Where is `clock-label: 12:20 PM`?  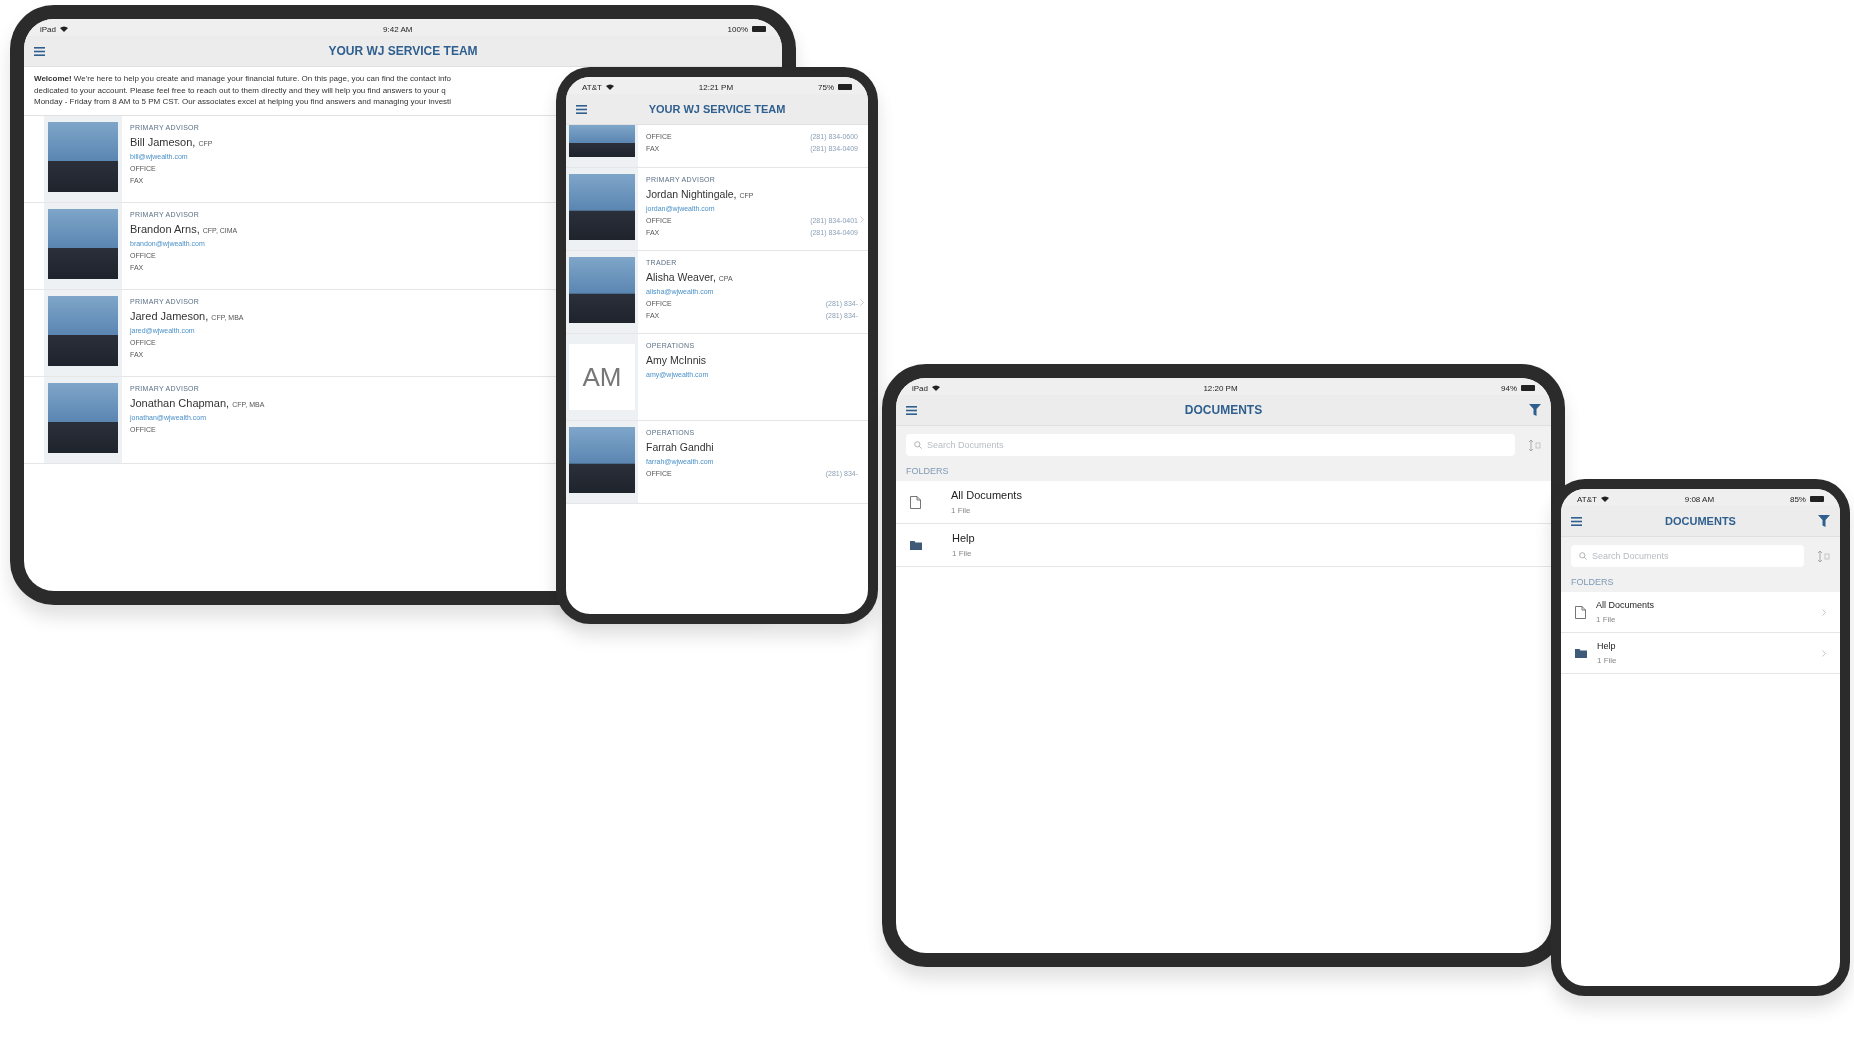
clock-label: 12:20 PM is located at coordinates (1220, 388).